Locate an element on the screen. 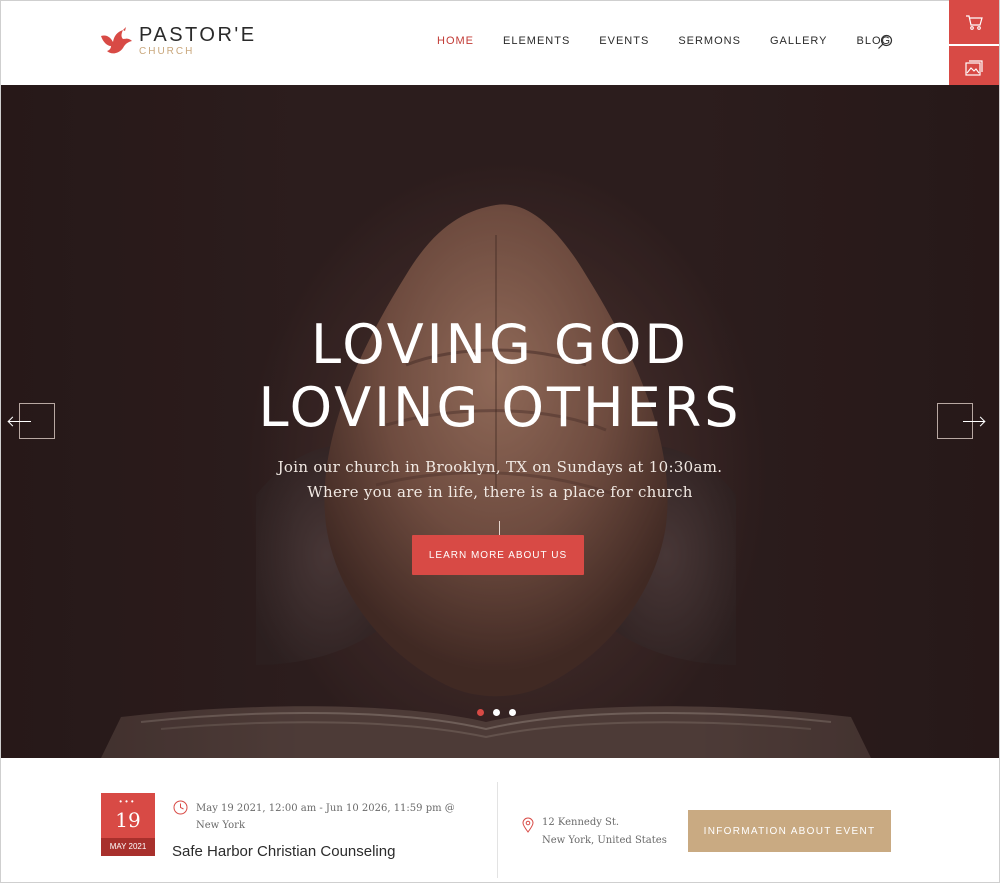  nav-item-home: HOME is located at coordinates (455, 41).